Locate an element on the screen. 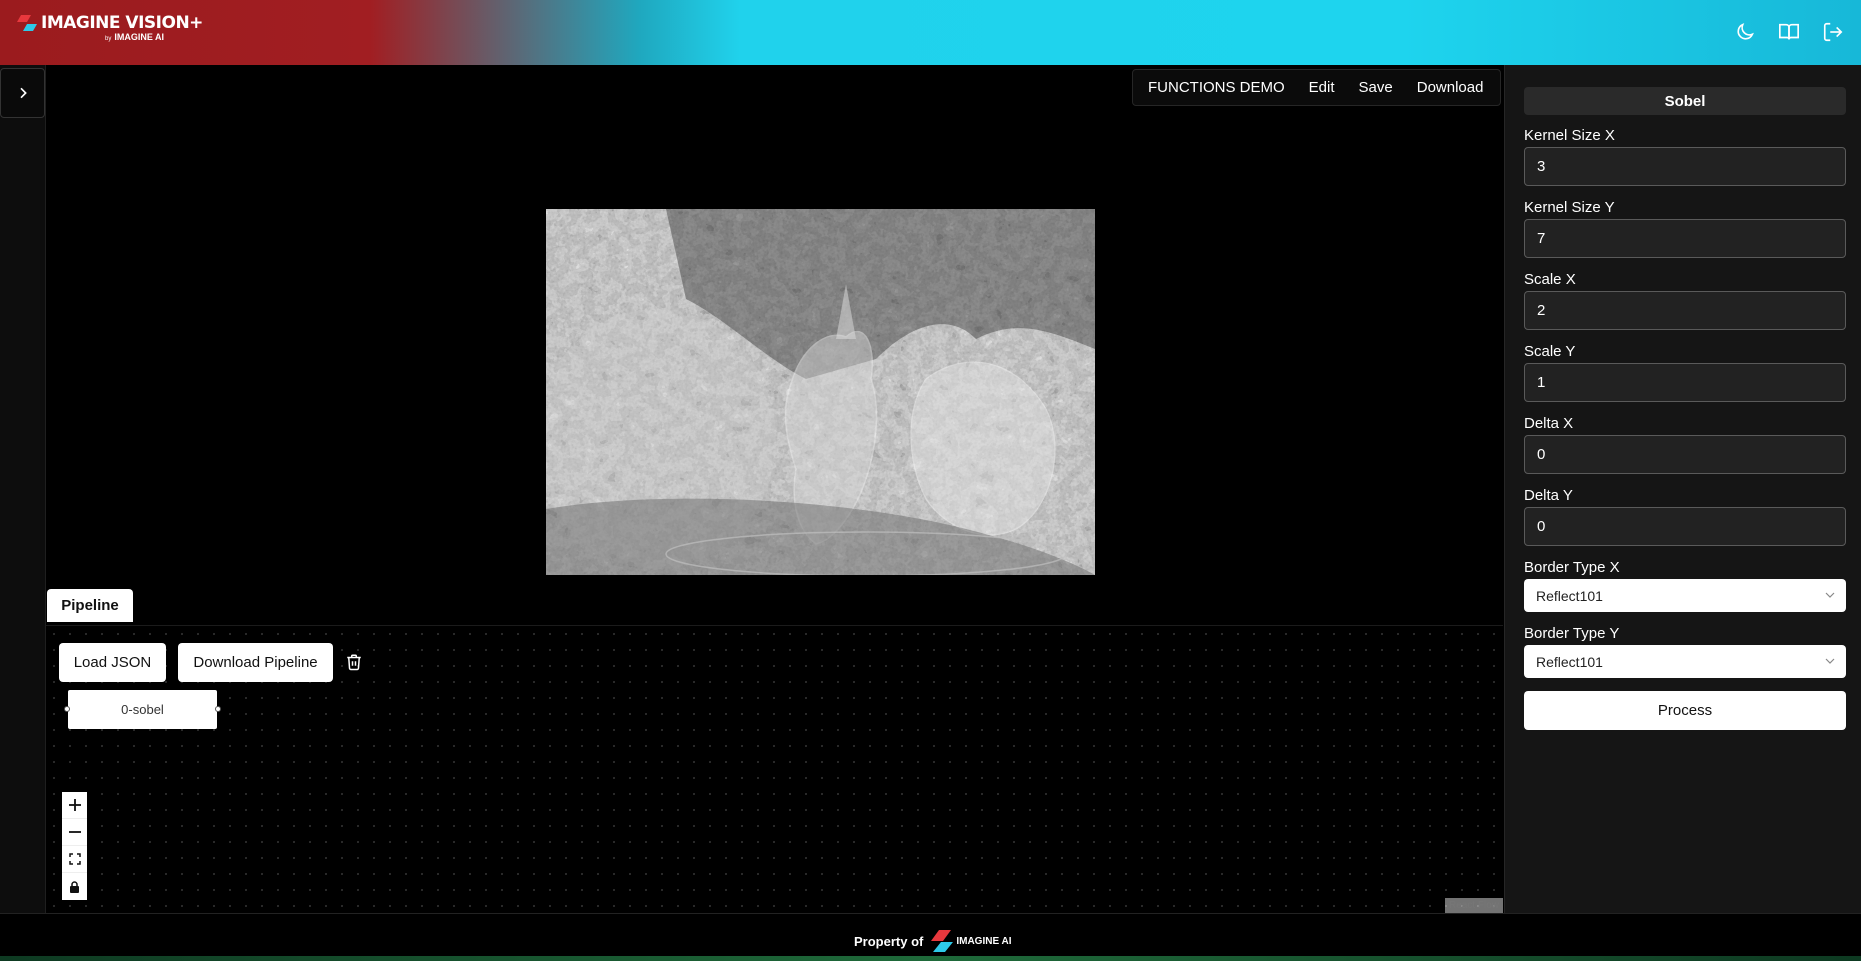 The image size is (1861, 961). border-type-y-value: Reflect101 is located at coordinates (1569, 661).